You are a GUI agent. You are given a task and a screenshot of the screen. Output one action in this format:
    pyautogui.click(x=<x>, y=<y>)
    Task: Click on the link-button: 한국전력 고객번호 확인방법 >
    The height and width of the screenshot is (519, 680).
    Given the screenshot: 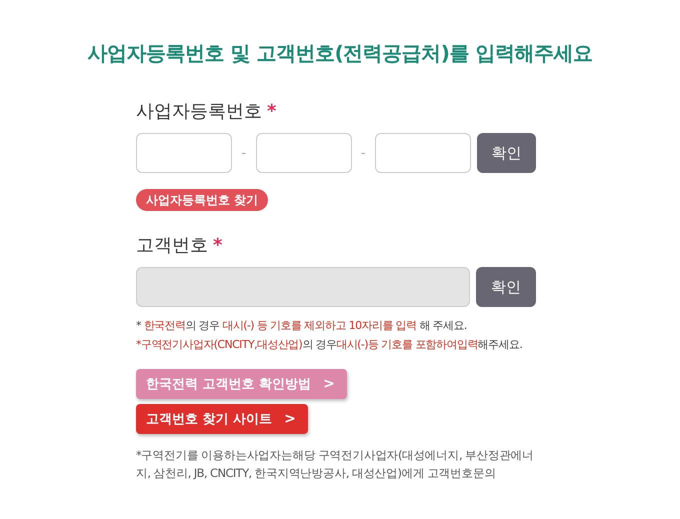 What is the action you would take?
    pyautogui.click(x=241, y=384)
    